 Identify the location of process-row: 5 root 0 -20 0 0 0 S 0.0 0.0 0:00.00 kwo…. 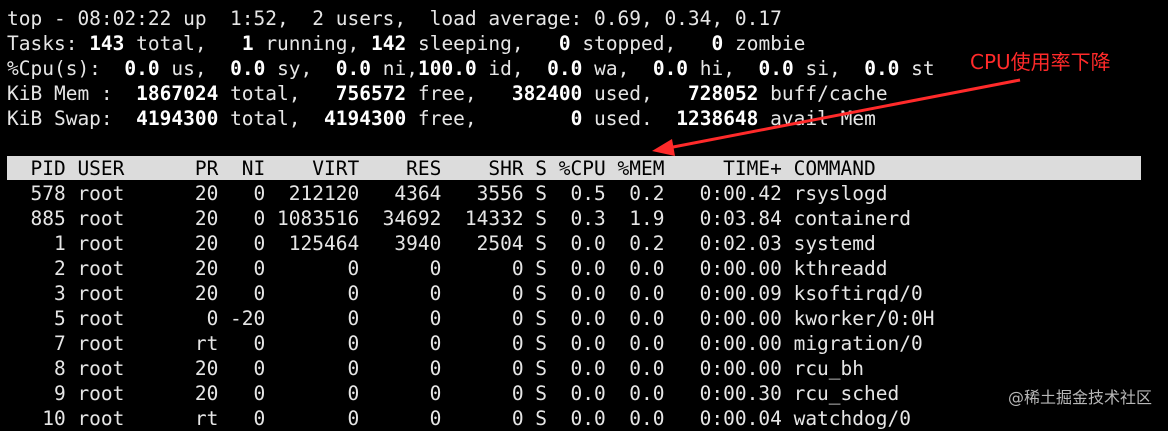
(471, 318).